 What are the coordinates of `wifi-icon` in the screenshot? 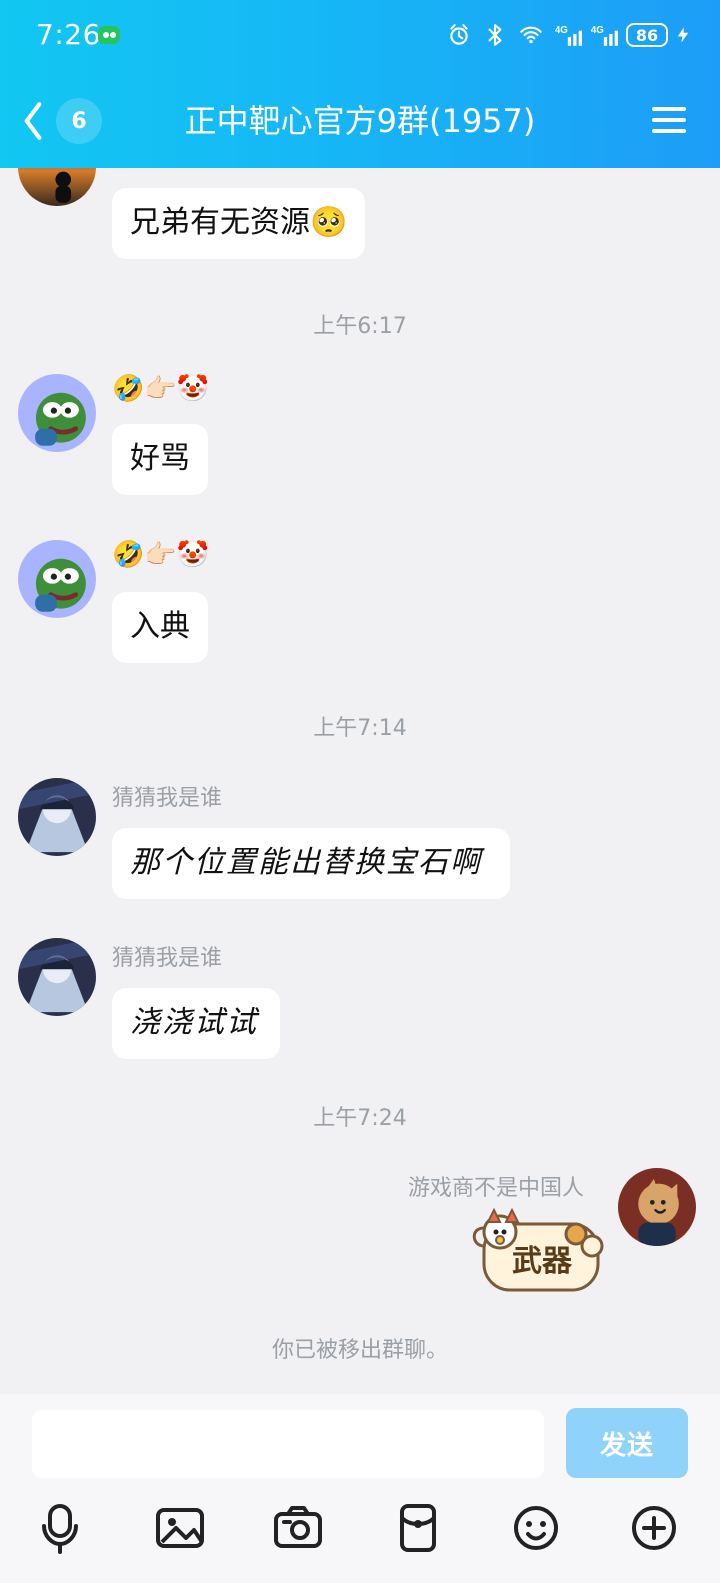 It's located at (531, 35).